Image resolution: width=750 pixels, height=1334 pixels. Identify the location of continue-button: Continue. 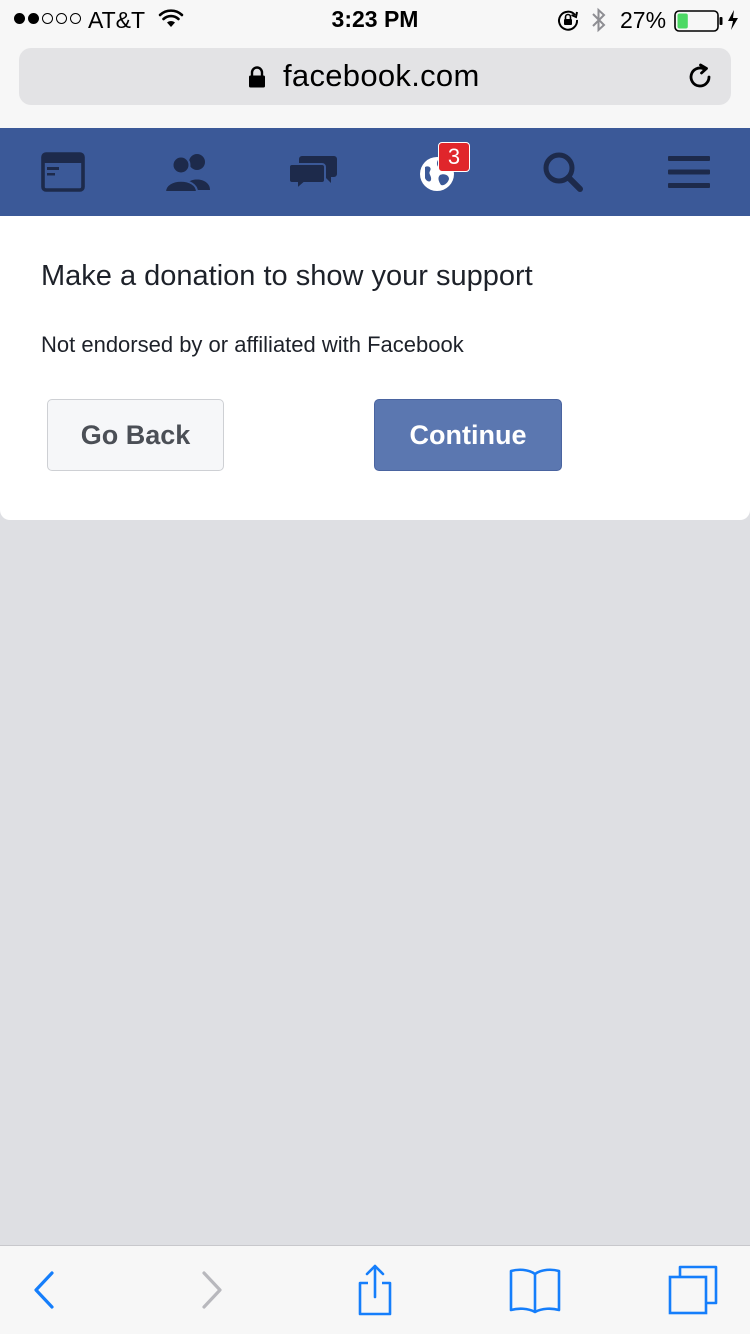
(468, 435).